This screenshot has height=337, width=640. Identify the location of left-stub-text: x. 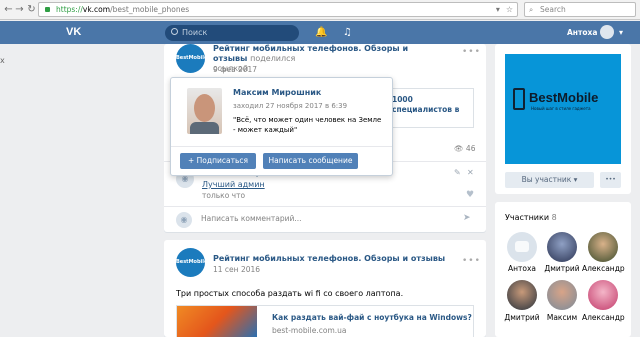
(2, 60).